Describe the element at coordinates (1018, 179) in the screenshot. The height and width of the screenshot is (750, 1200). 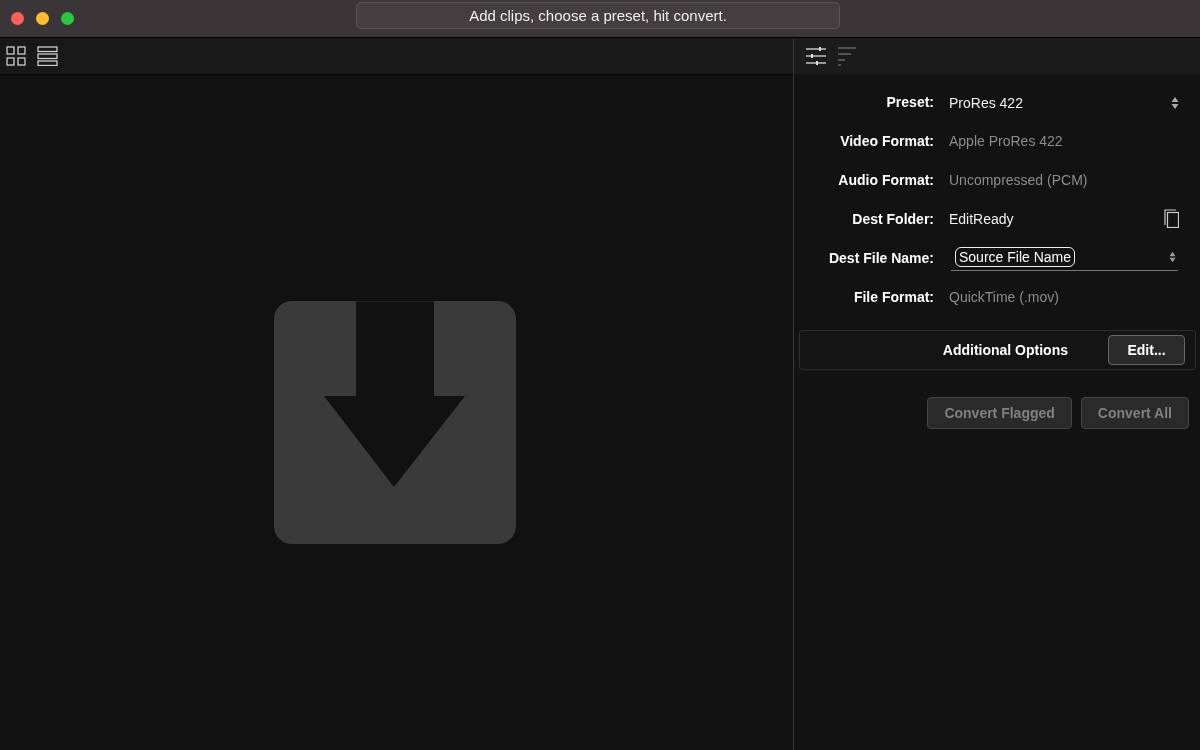
I see `field-value: Uncompressed (PCM)` at that location.